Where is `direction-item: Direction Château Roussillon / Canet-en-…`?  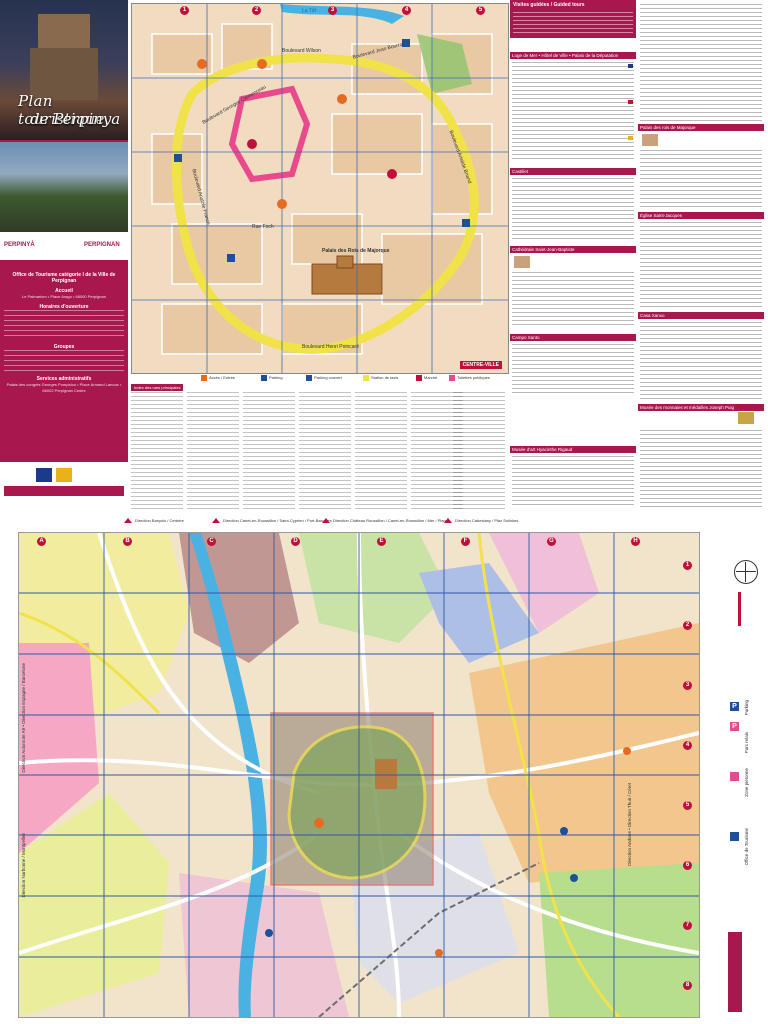 direction-item: Direction Château Roussillon / Canet-en-… is located at coordinates (386, 521).